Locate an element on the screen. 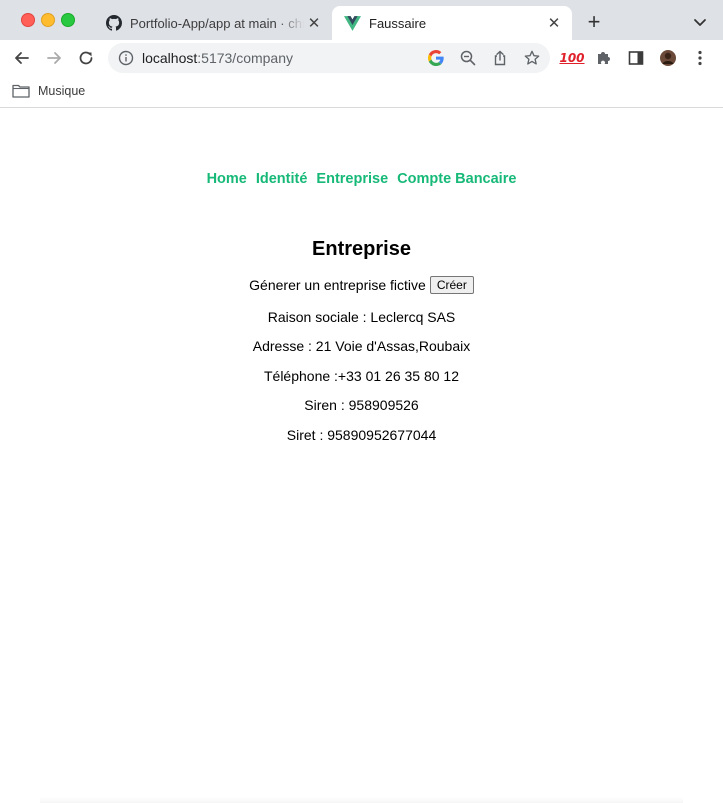 Image resolution: width=723 pixels, height=803 pixels. github-icon is located at coordinates (114, 23).